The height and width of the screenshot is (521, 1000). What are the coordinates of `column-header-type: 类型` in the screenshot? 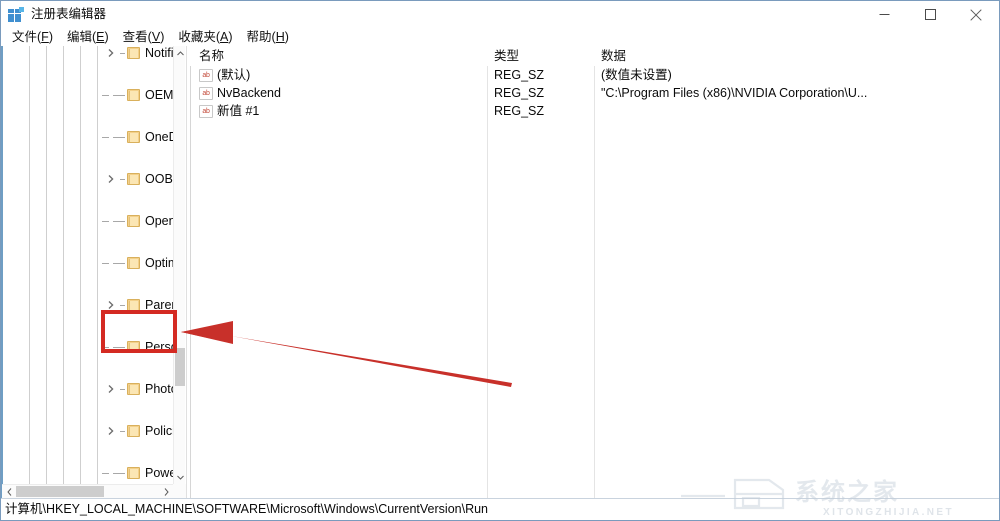 It's located at (506, 56).